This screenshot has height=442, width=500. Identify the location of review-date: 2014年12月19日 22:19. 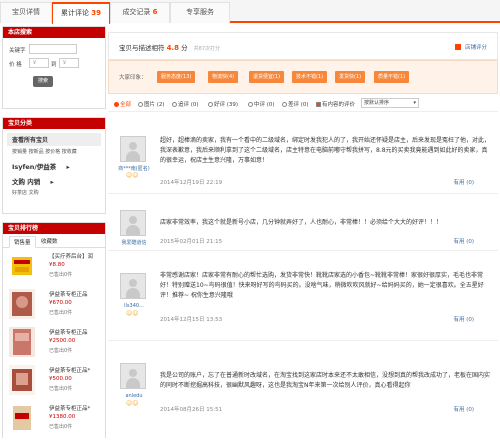
(191, 183).